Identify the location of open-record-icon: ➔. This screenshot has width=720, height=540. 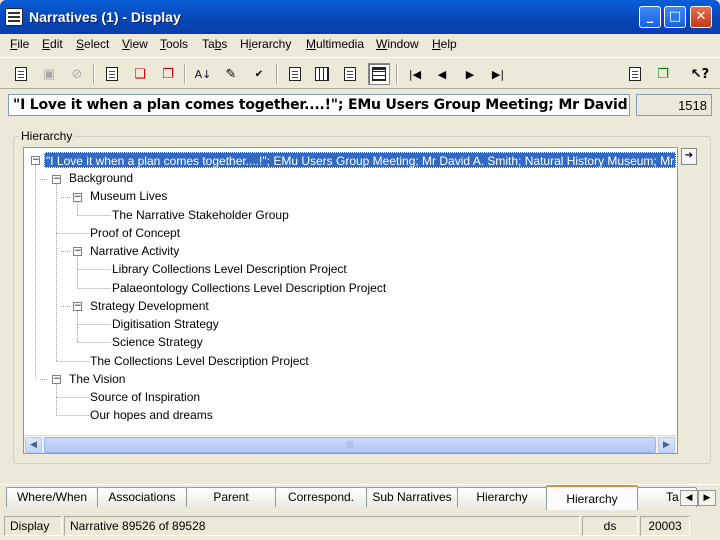
(689, 156).